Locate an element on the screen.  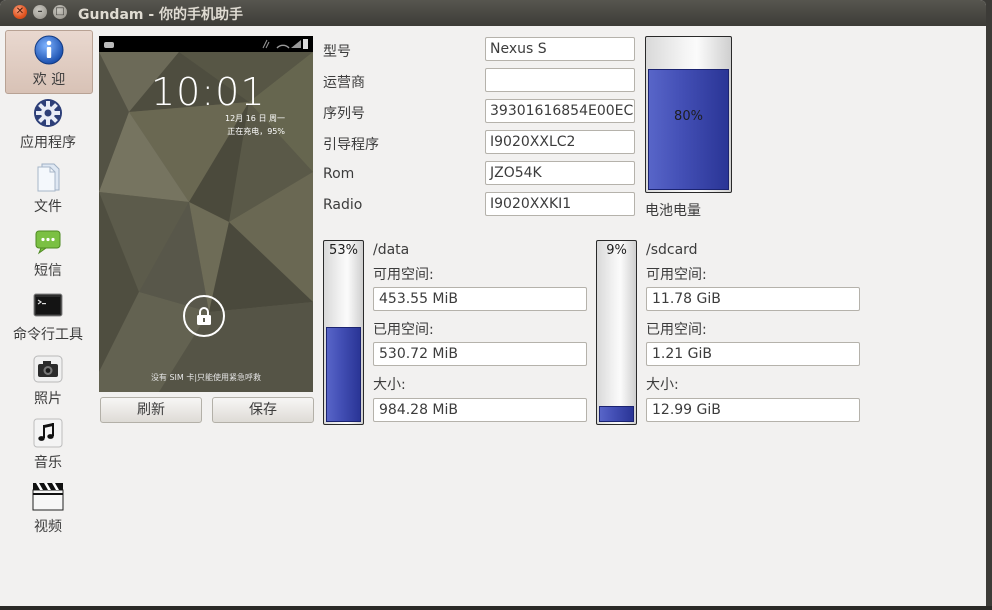
data-path-label: /data is located at coordinates (391, 250).